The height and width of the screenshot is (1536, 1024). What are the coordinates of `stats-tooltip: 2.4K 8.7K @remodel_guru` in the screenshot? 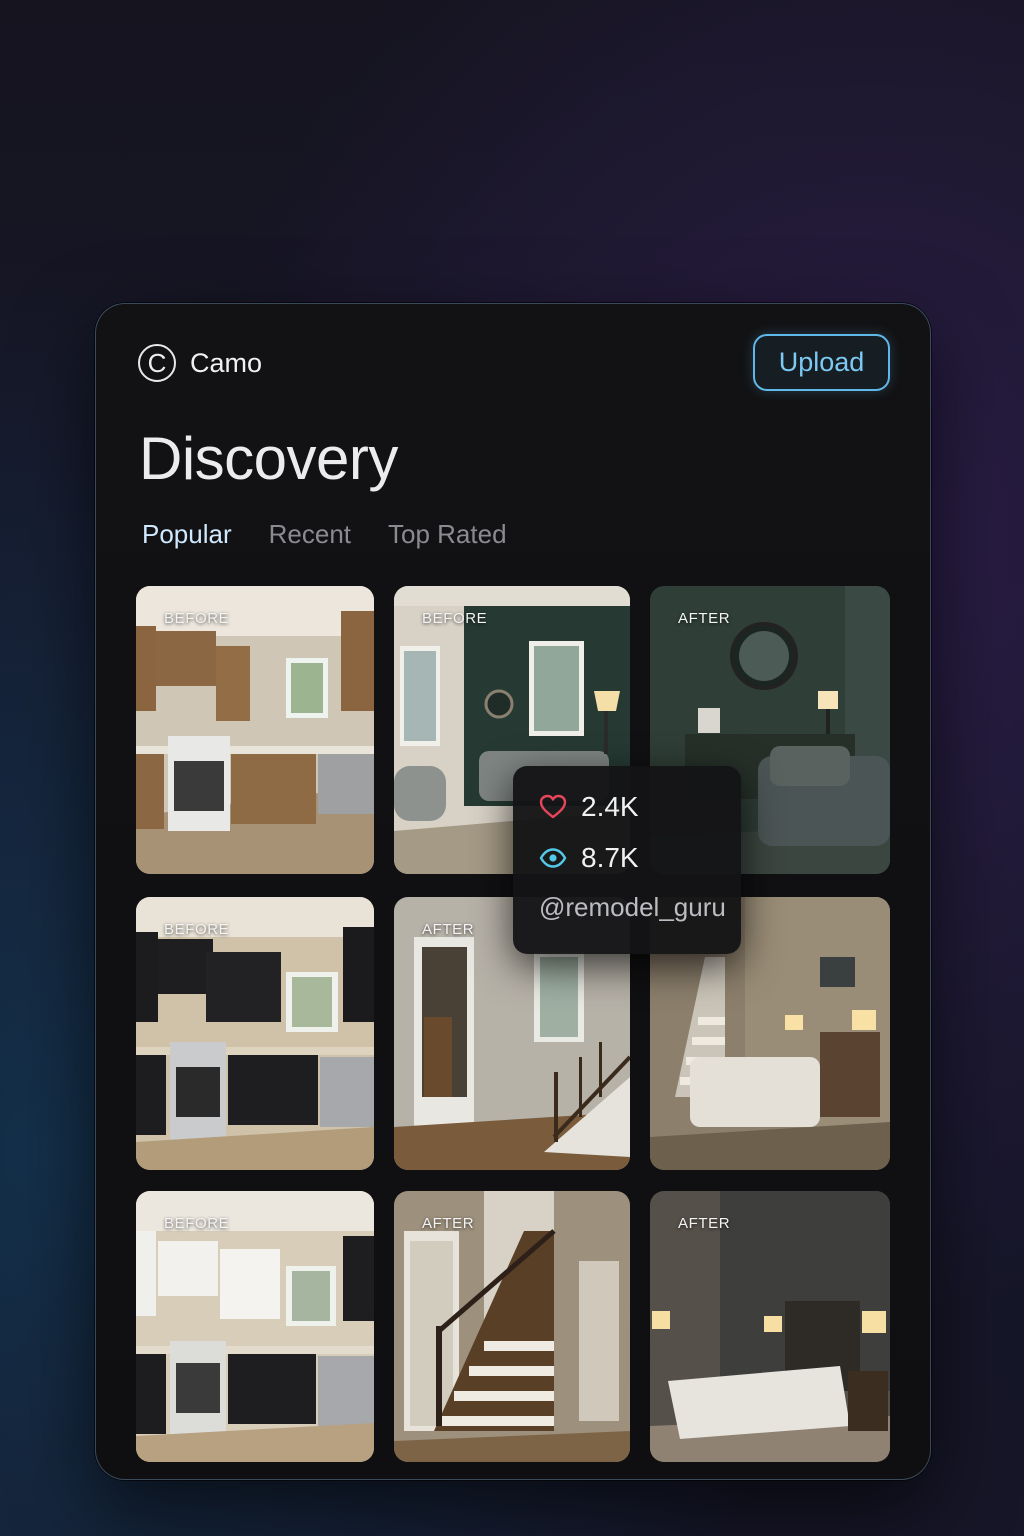 It's located at (627, 860).